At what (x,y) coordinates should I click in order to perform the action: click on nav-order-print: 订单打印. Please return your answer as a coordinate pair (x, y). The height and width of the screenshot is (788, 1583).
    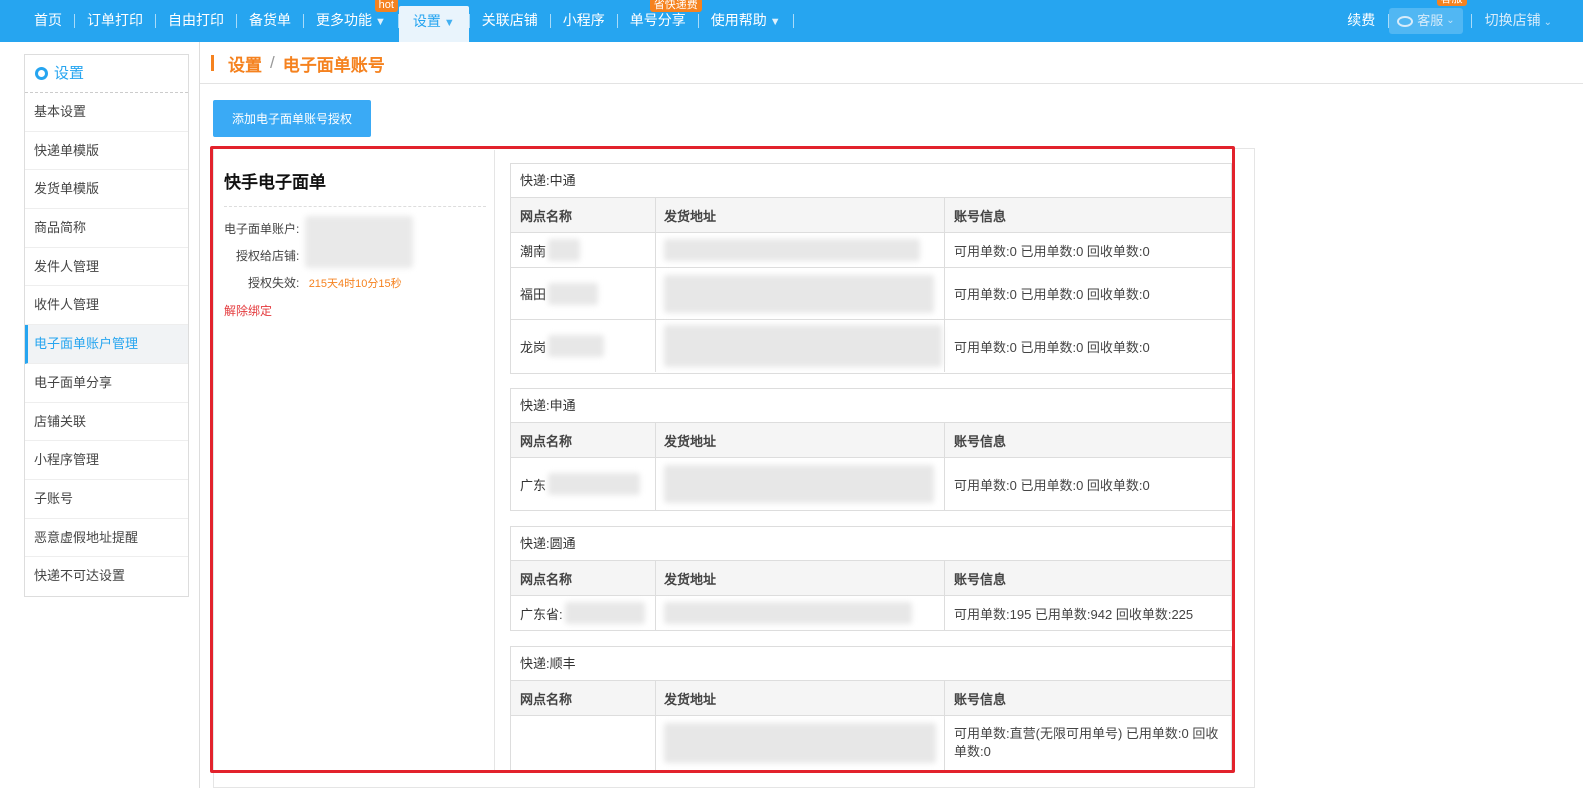
    Looking at the image, I should click on (115, 21).